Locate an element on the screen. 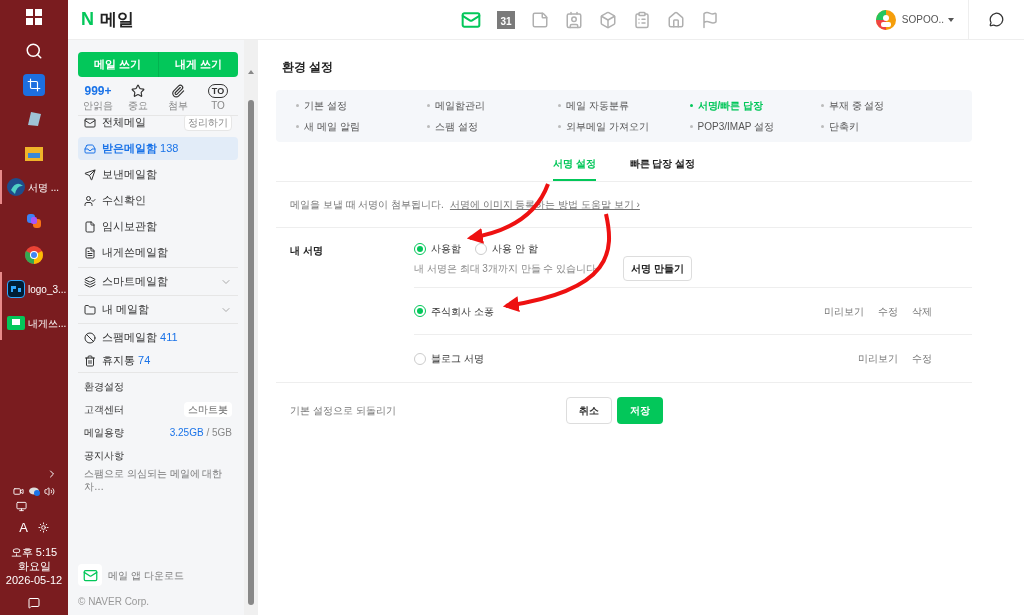  folder-item: 스팸메일함 411 is located at coordinates (158, 337).